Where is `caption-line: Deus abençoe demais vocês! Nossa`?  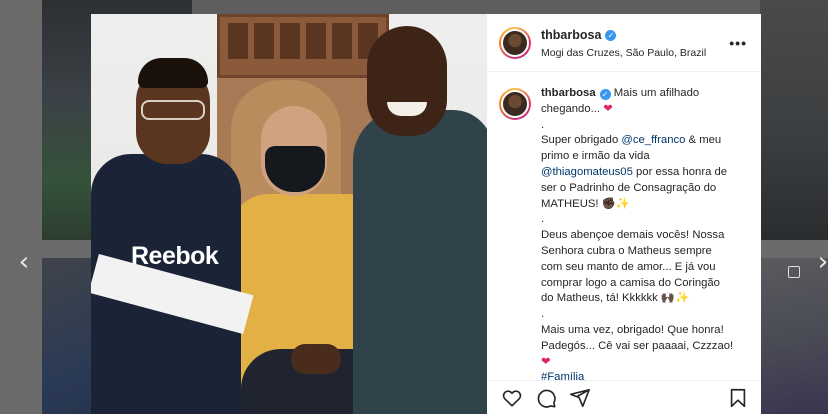 caption-line: Deus abençoe demais vocês! Nossa is located at coordinates (633, 235).